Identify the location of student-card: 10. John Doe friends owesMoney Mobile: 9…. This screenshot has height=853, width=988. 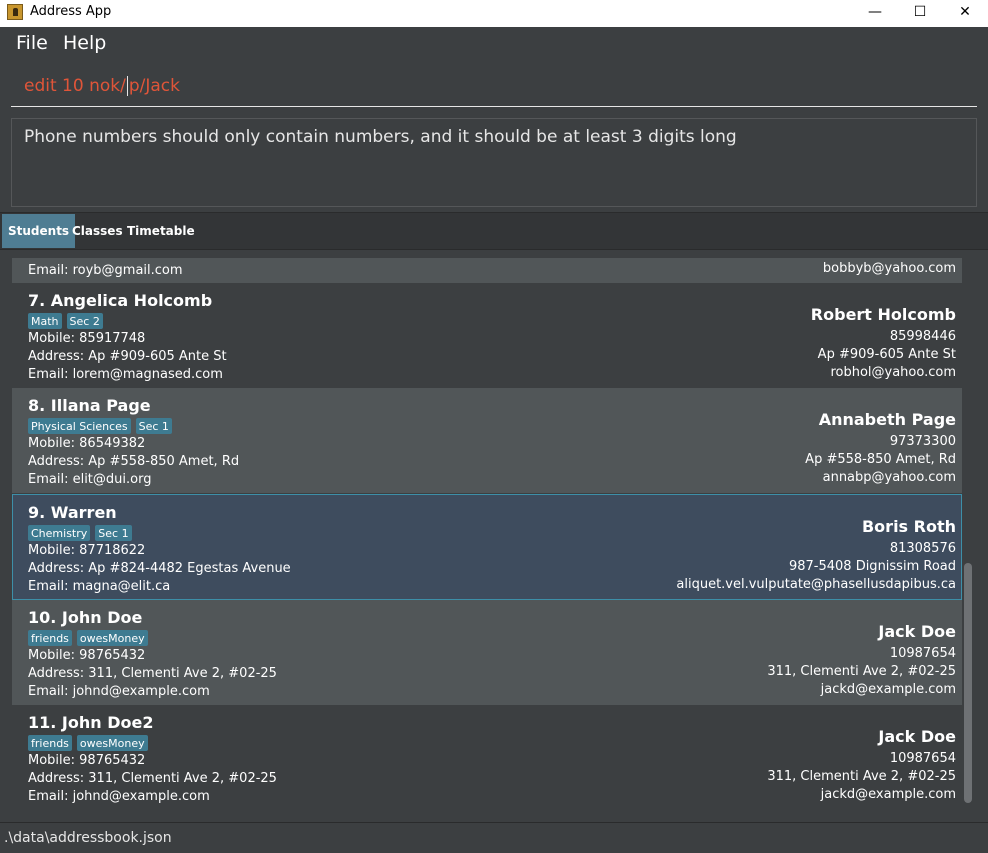
(487, 652).